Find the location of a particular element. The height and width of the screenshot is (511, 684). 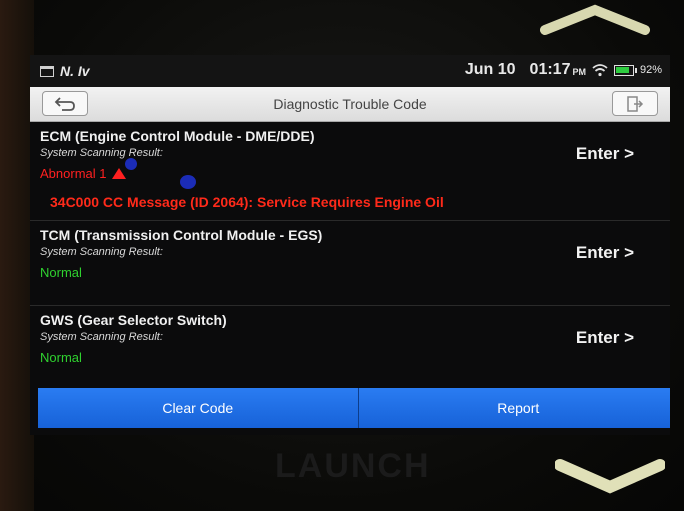

decorative-chevron-bottom is located at coordinates (610, 476).